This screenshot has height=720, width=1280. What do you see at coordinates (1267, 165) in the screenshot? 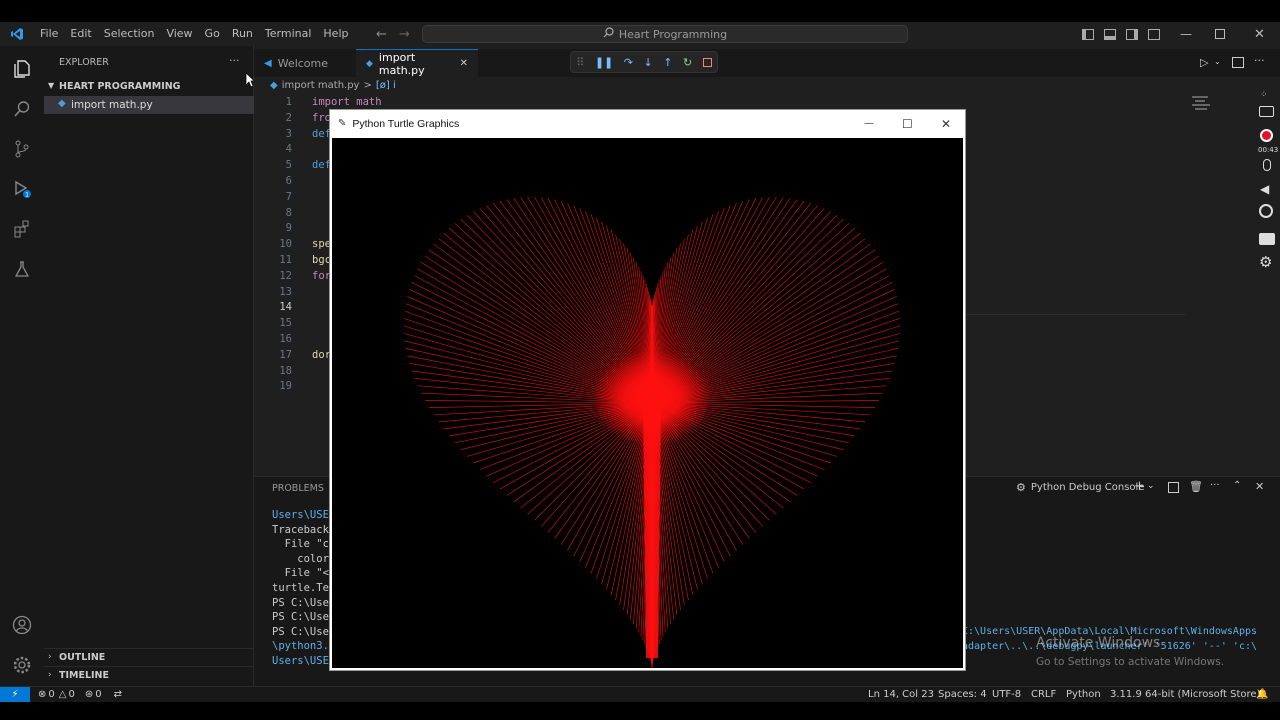
I see `microphone-icon` at bounding box center [1267, 165].